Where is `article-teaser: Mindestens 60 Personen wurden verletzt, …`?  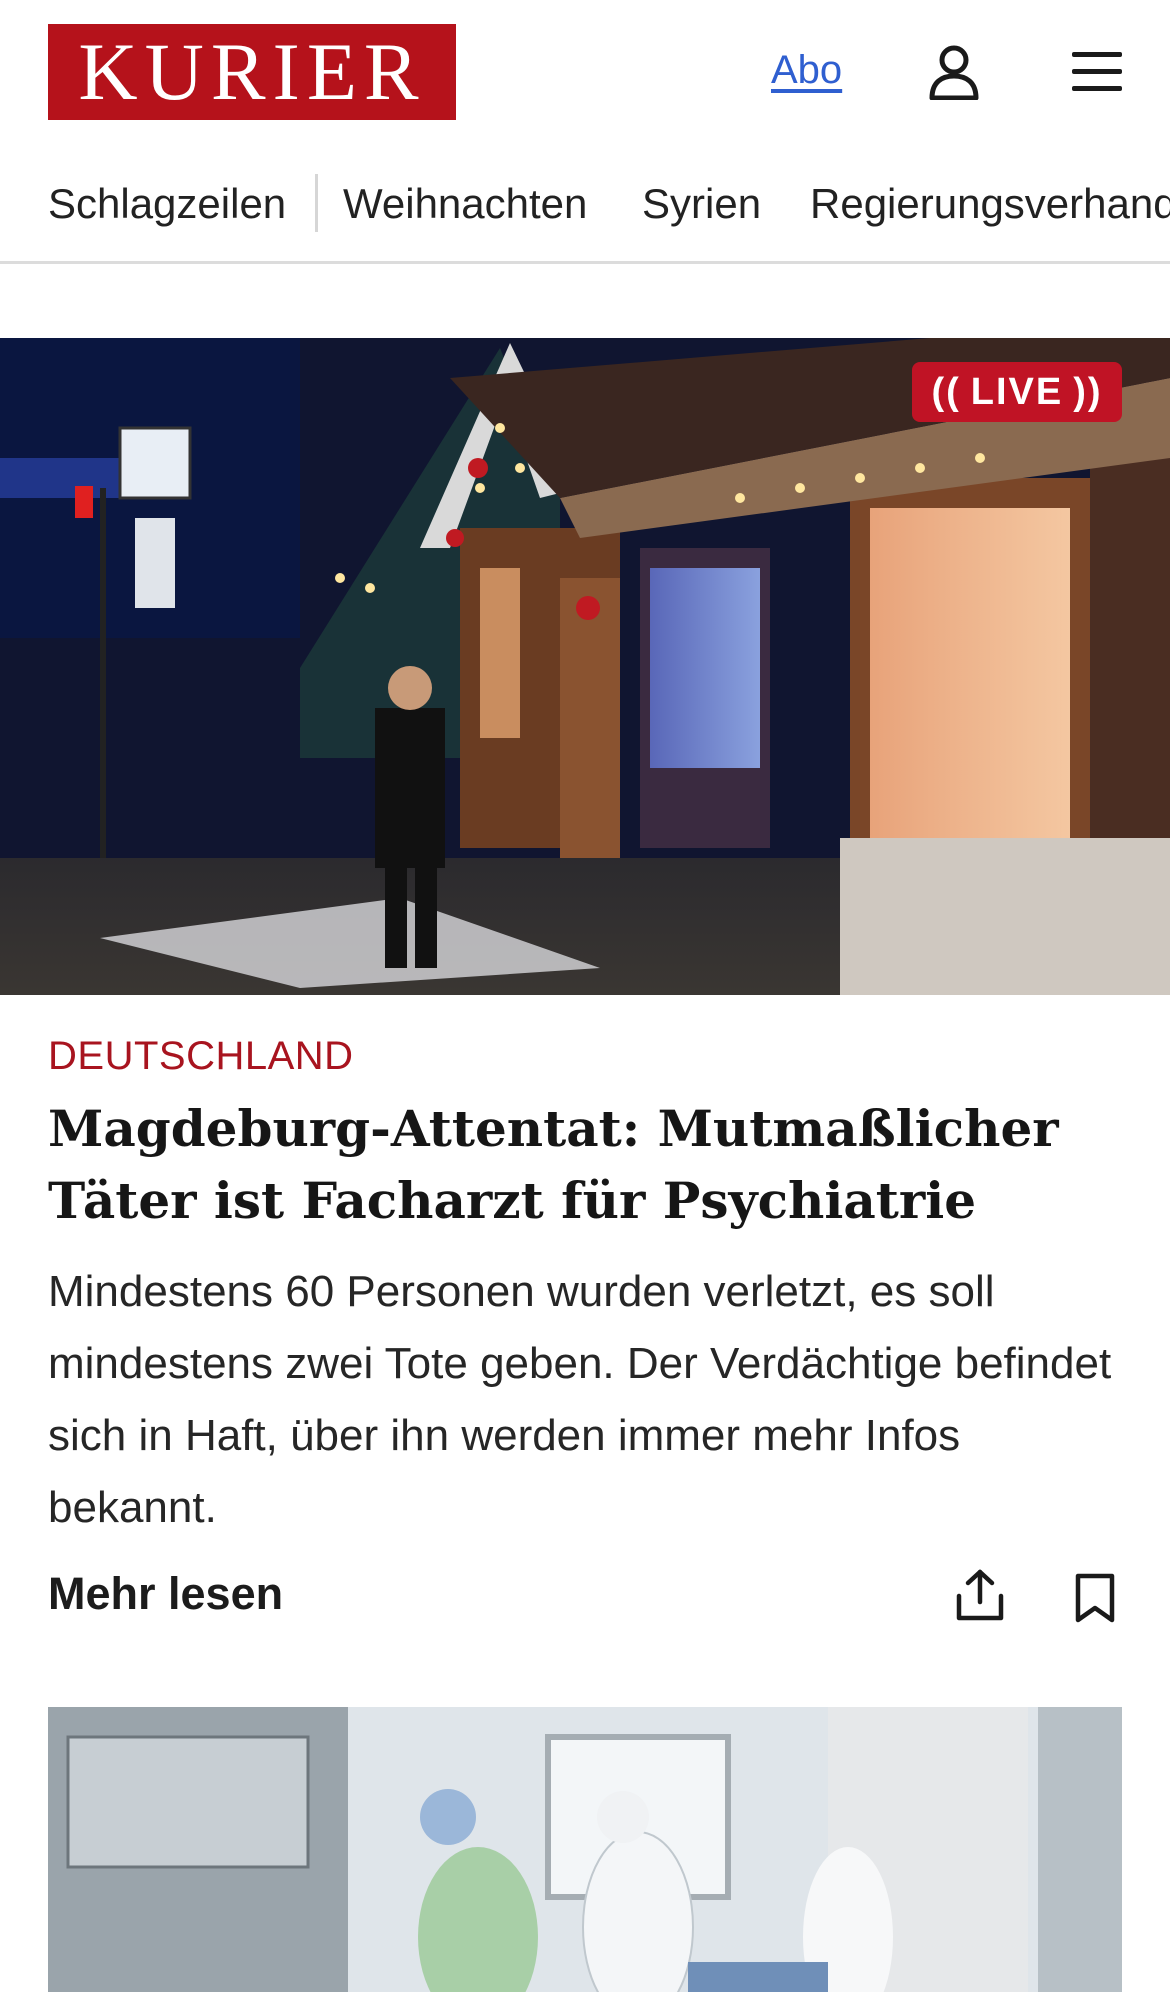 article-teaser: Mindestens 60 Personen wurden verletzt, … is located at coordinates (580, 1399).